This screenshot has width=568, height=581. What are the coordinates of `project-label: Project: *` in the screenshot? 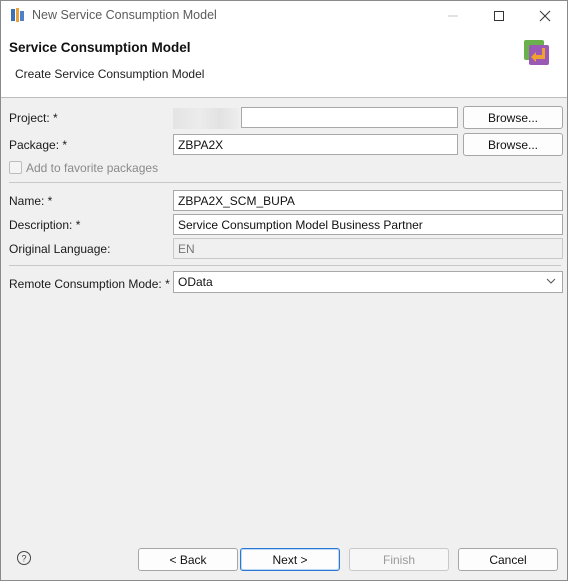 It's located at (33, 118).